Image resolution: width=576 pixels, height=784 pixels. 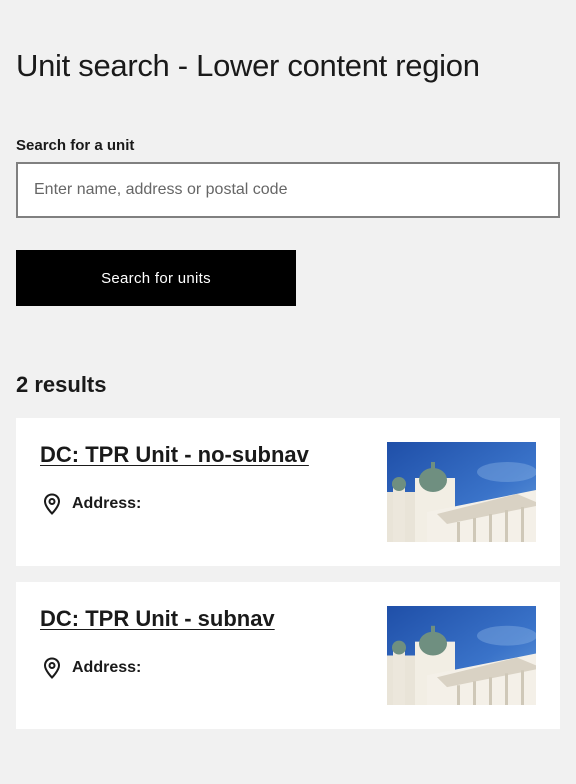 I want to click on search-input, so click(x=288, y=190).